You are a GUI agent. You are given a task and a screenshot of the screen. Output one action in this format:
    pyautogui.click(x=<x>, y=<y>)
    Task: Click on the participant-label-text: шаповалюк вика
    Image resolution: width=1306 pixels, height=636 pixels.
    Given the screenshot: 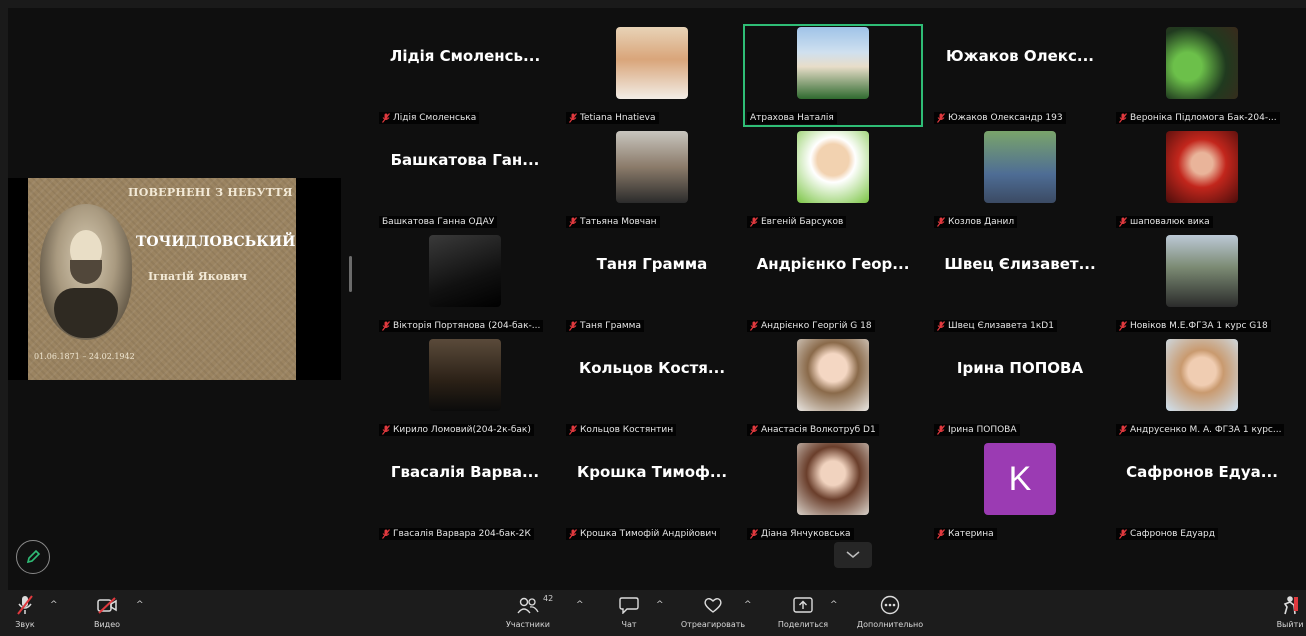 What is the action you would take?
    pyautogui.click(x=1170, y=222)
    